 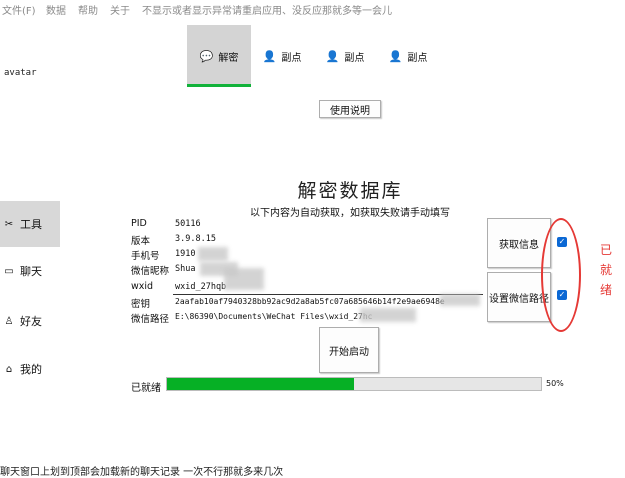 I want to click on tab-decrypt: 💬 解密, so click(x=219, y=56).